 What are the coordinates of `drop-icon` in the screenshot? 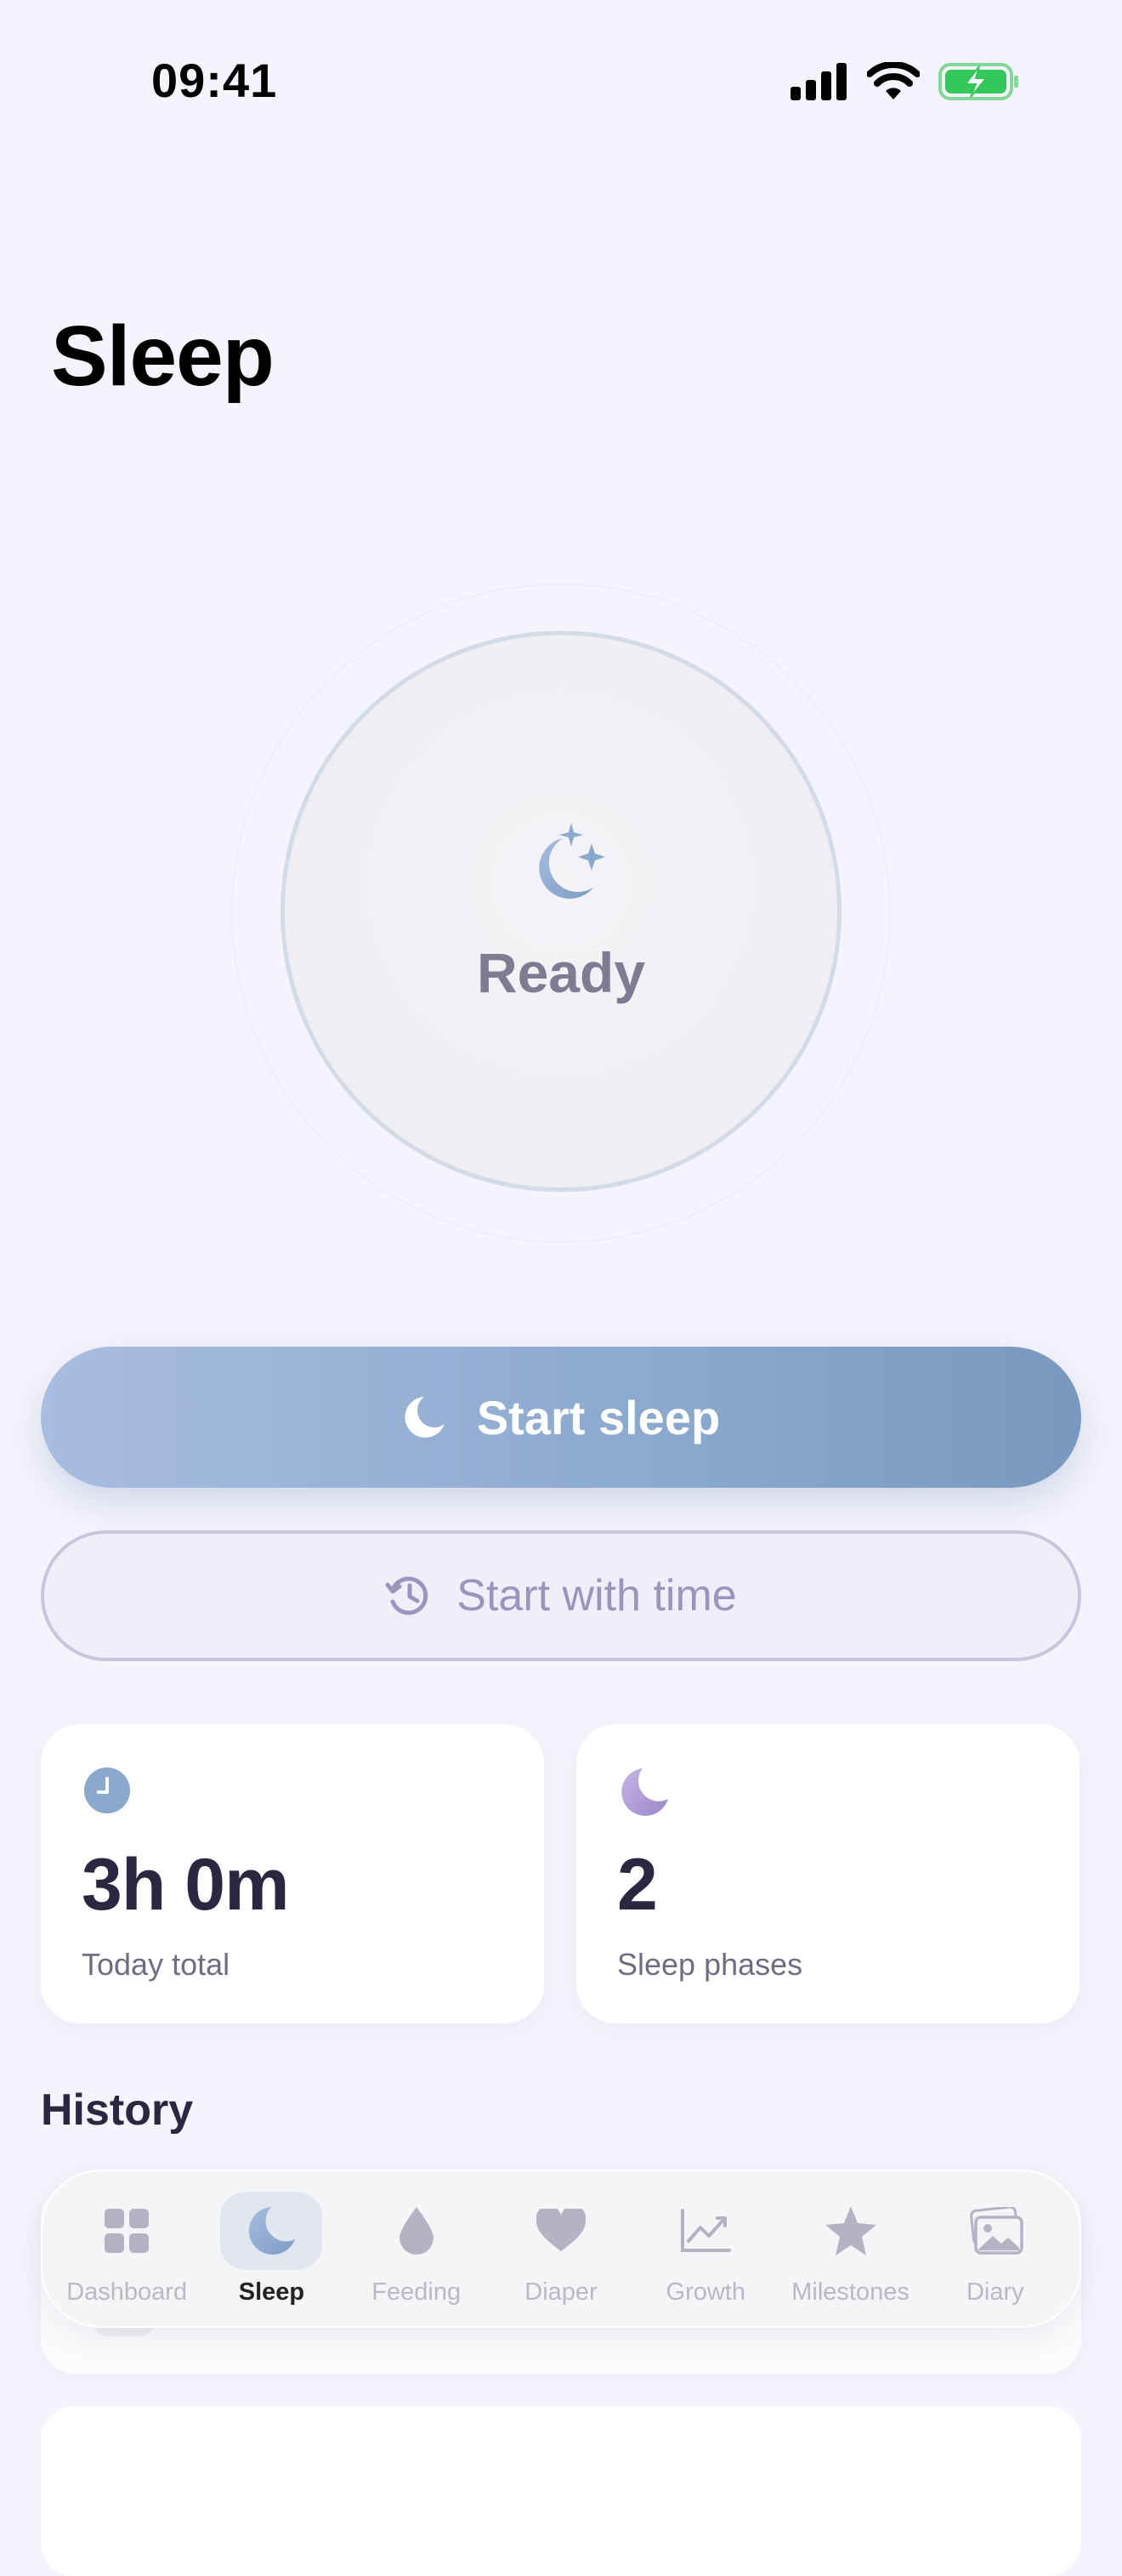 It's located at (416, 2231).